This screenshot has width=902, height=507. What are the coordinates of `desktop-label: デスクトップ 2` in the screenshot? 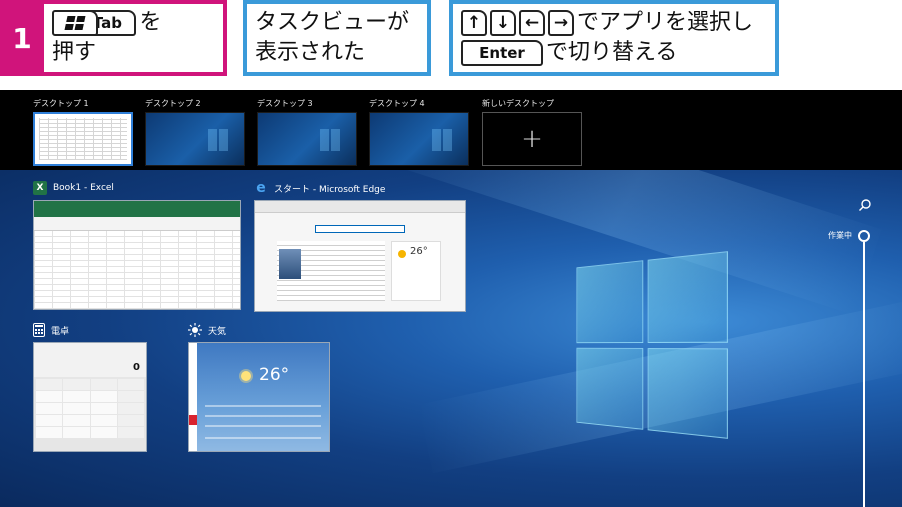 It's located at (173, 103).